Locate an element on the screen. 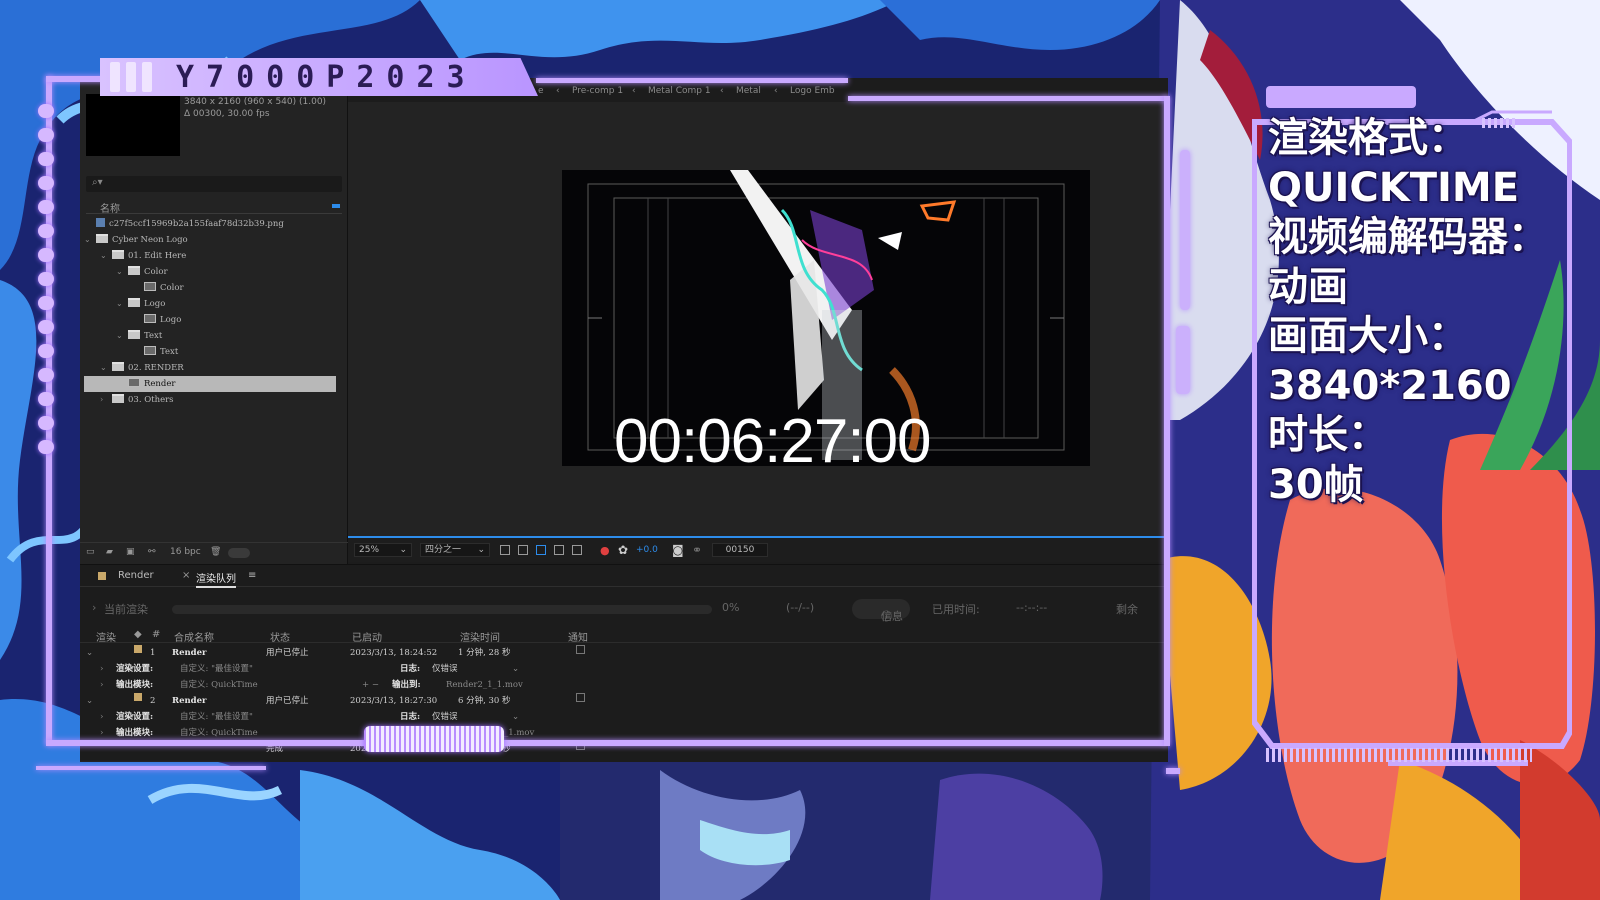 The image size is (1600, 900). trash-icon: 🗑 is located at coordinates (215, 552).